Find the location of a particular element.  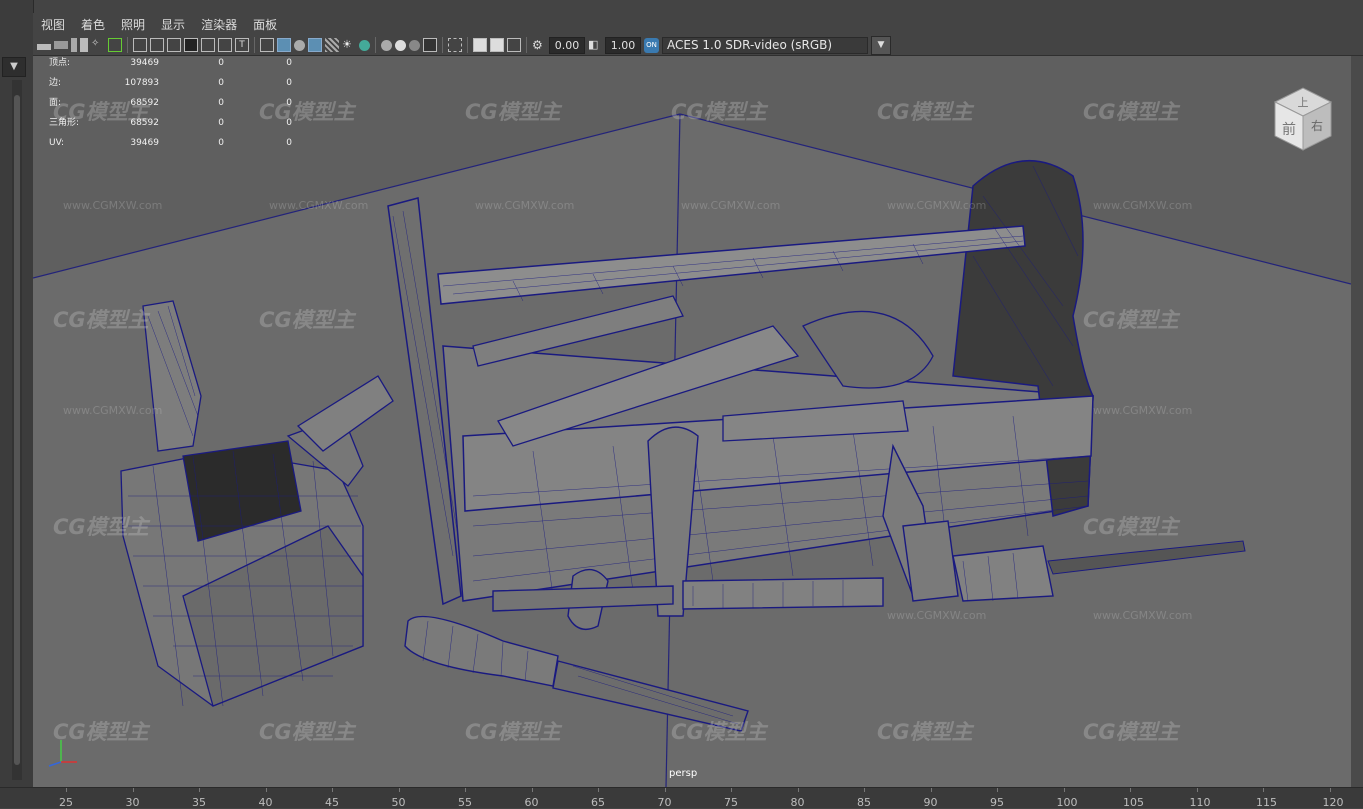

view-cube-icon: 上 前 右 is located at coordinates (1303, 120).